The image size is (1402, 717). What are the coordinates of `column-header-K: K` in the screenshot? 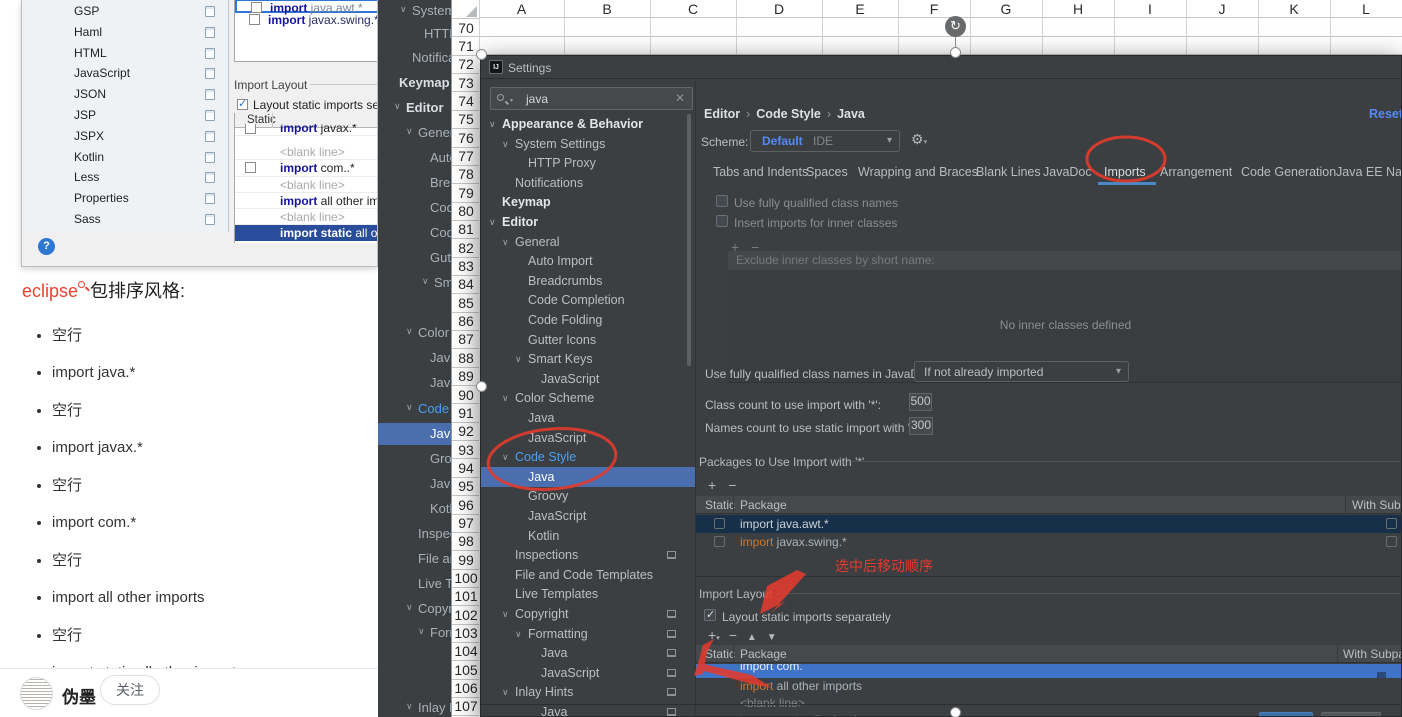 It's located at (1294, 9).